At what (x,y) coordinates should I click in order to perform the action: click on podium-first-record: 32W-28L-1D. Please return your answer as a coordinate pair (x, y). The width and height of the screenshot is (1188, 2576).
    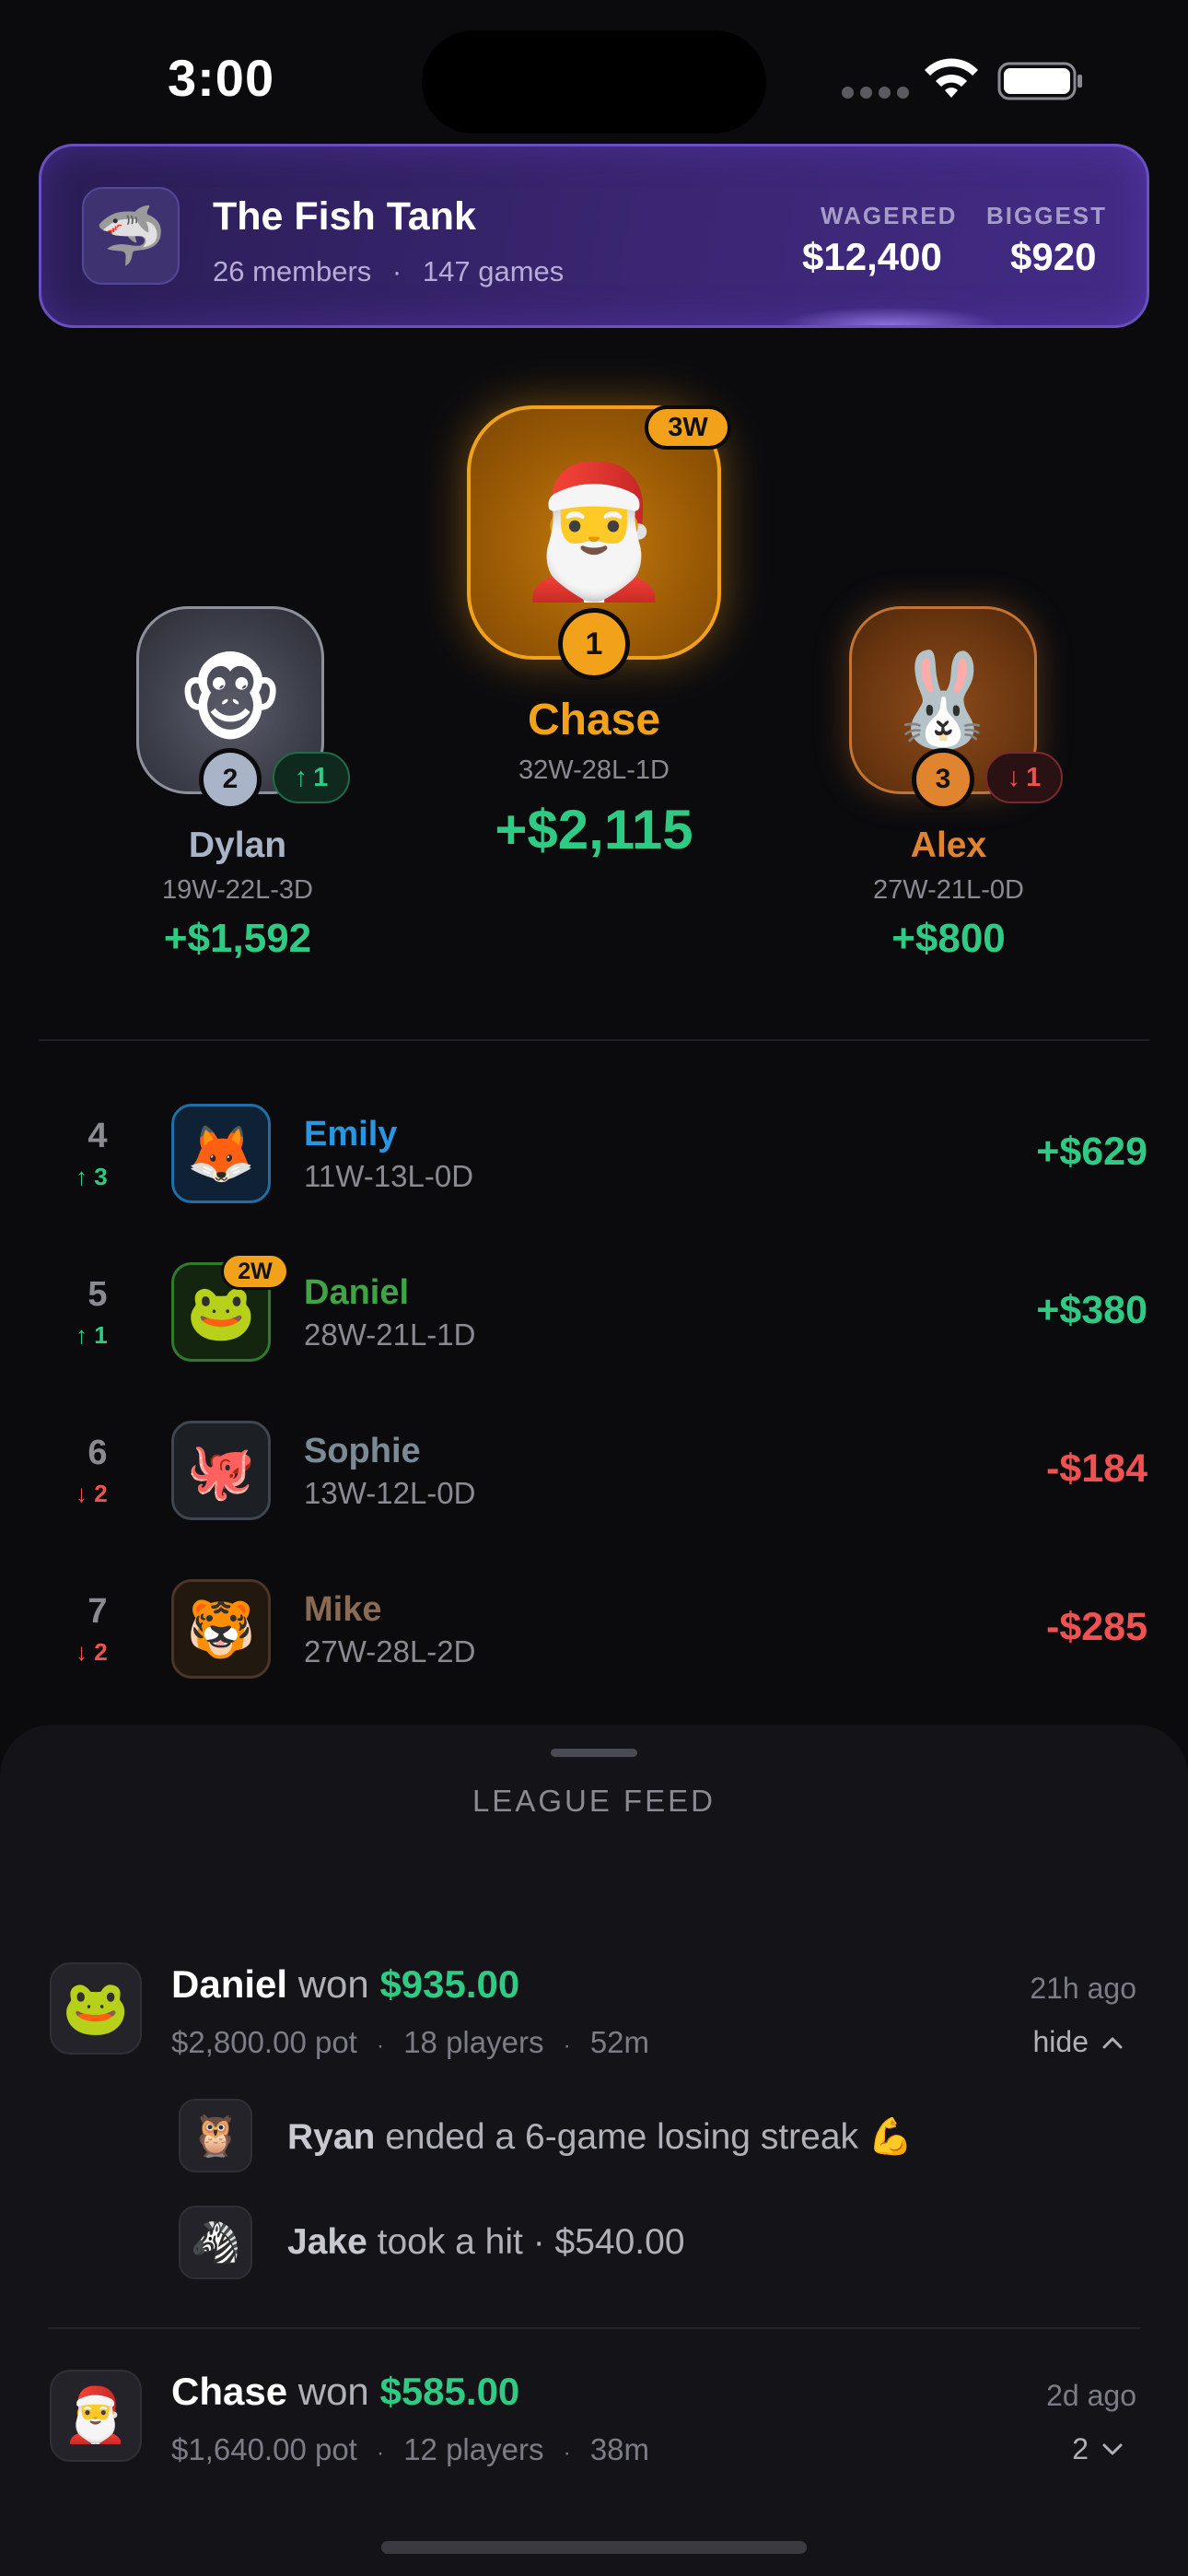
    Looking at the image, I should click on (594, 770).